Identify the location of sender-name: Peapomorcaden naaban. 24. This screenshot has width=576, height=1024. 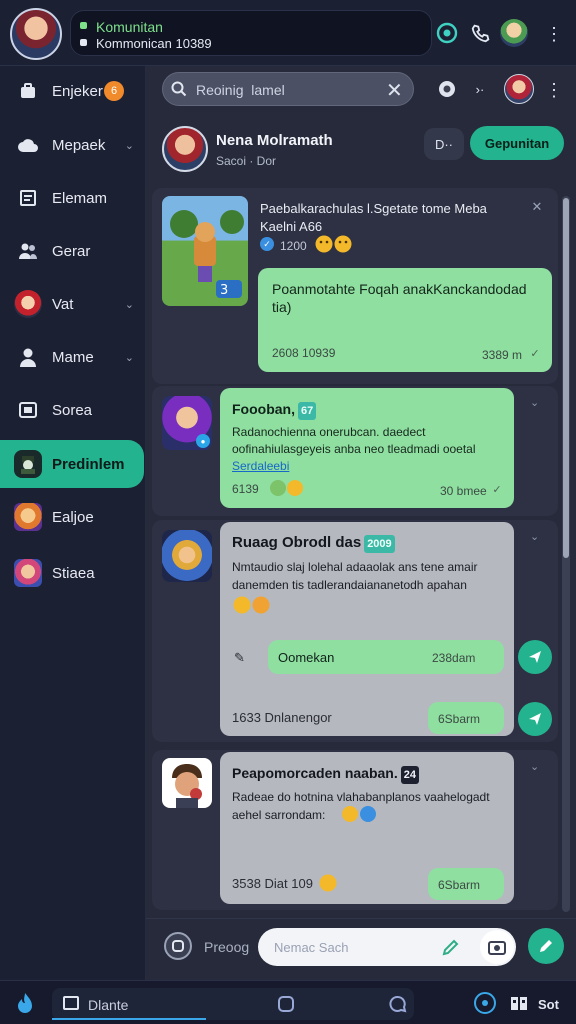
(325, 774).